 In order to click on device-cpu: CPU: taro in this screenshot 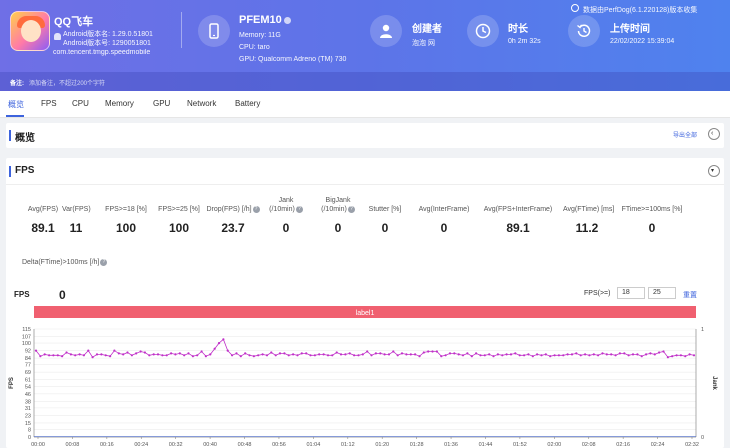, I will do `click(254, 47)`.